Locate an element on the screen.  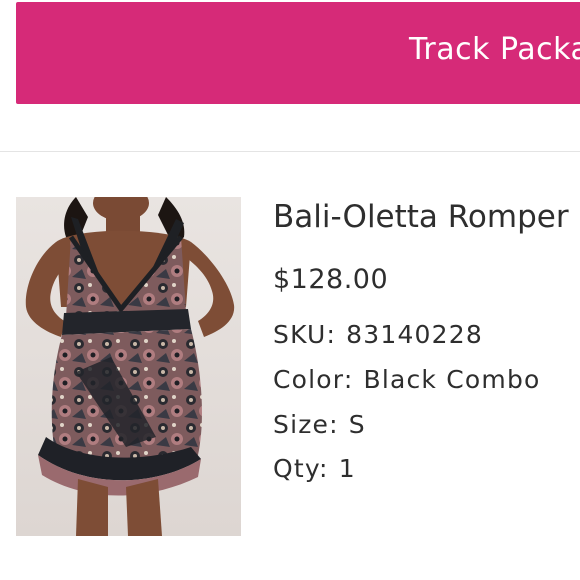
color-row: Color: Black Combo is located at coordinates (407, 379).